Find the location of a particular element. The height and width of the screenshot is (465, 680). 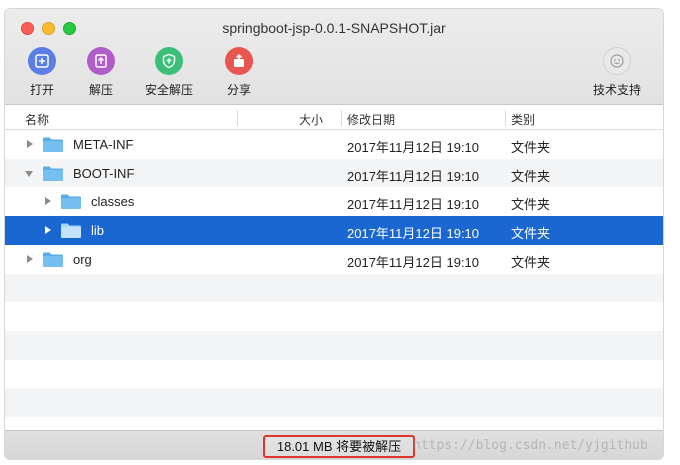

extract-label: 解压 is located at coordinates (100, 90).